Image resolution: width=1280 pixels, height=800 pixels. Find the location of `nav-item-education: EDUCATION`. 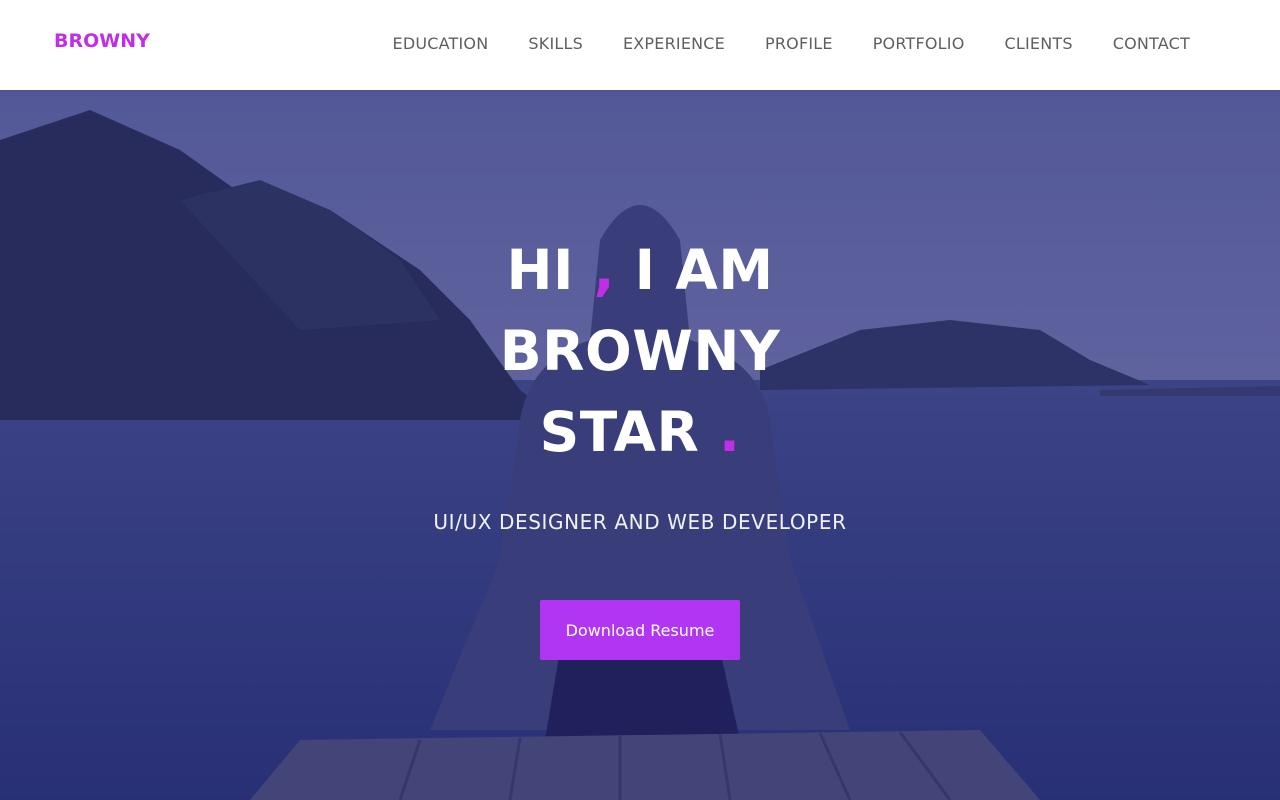

nav-item-education: EDUCATION is located at coordinates (441, 44).